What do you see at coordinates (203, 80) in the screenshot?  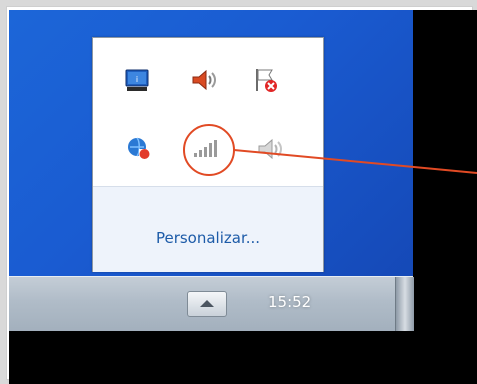 I see `speaker-icon` at bounding box center [203, 80].